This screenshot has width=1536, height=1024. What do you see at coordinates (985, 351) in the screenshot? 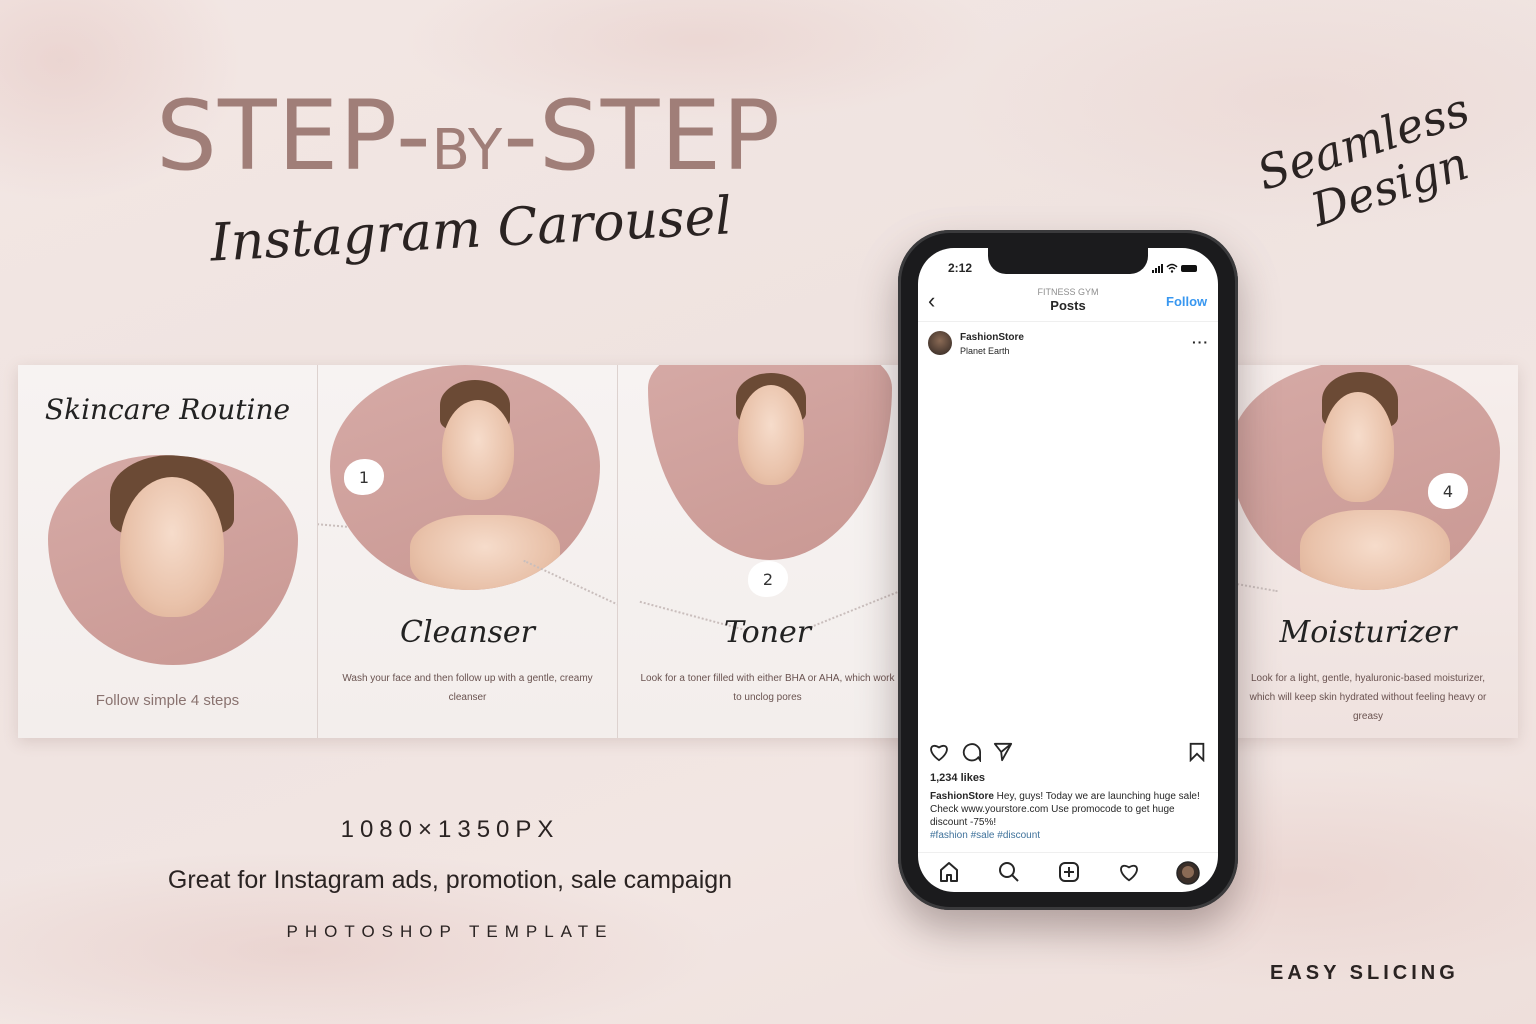
I see `post-location: Planet Earth` at bounding box center [985, 351].